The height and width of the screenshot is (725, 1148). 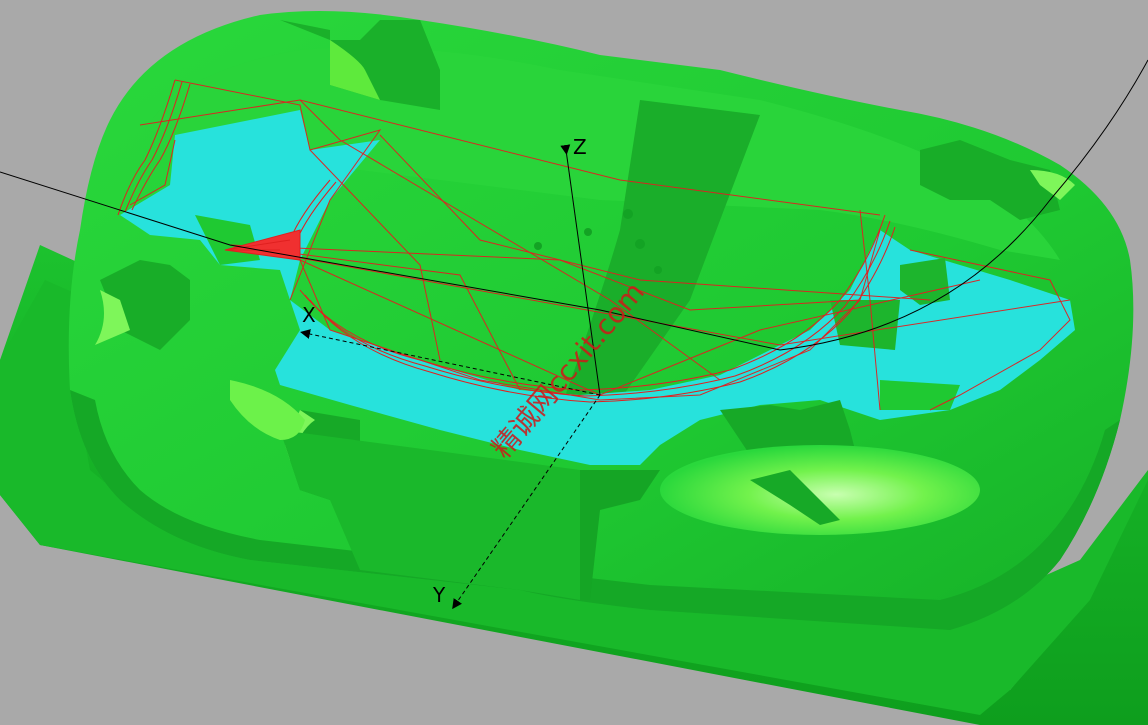 I want to click on y-axis-label: Y, so click(x=439, y=595).